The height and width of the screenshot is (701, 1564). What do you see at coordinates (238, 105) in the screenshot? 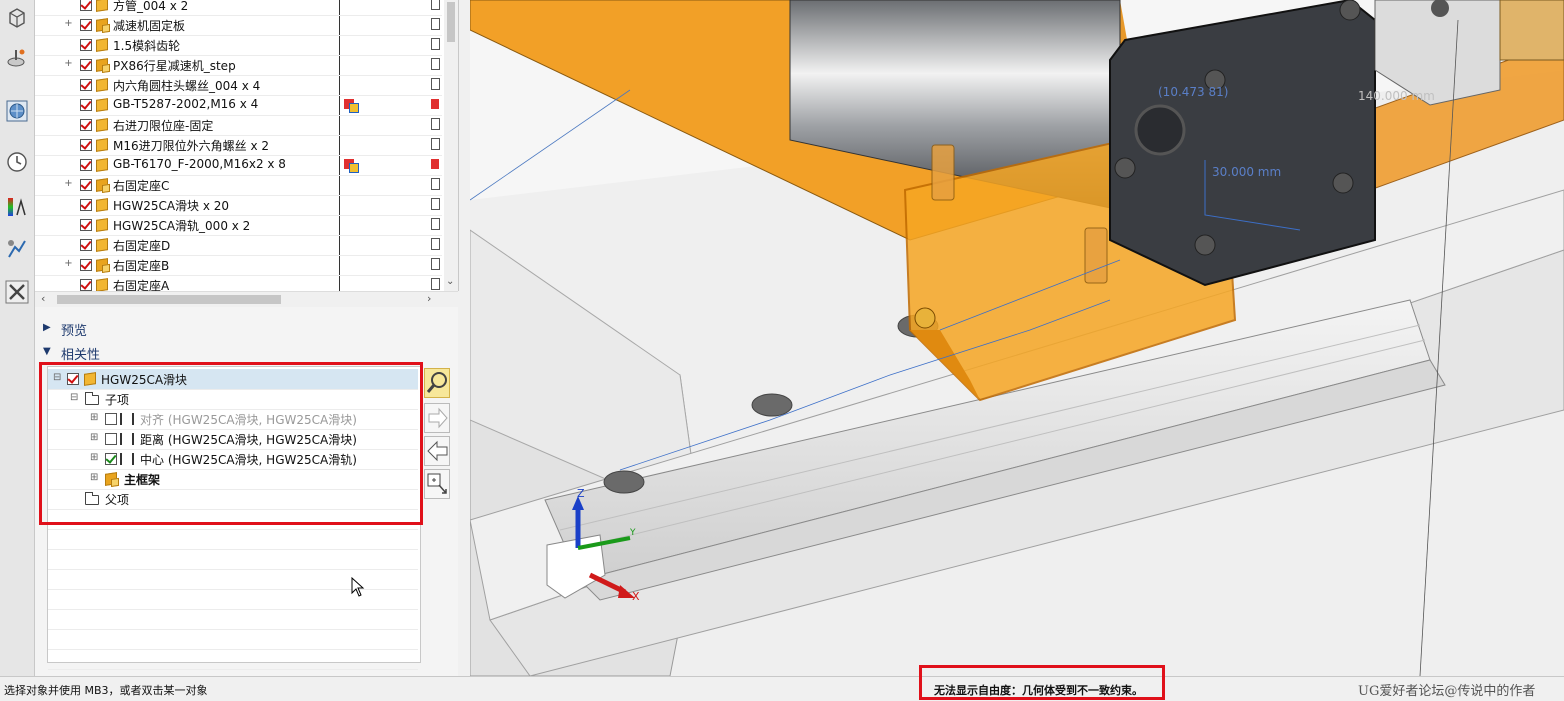
I see `tree-row: GB-T5287-2002,M16 x 4` at bounding box center [238, 105].